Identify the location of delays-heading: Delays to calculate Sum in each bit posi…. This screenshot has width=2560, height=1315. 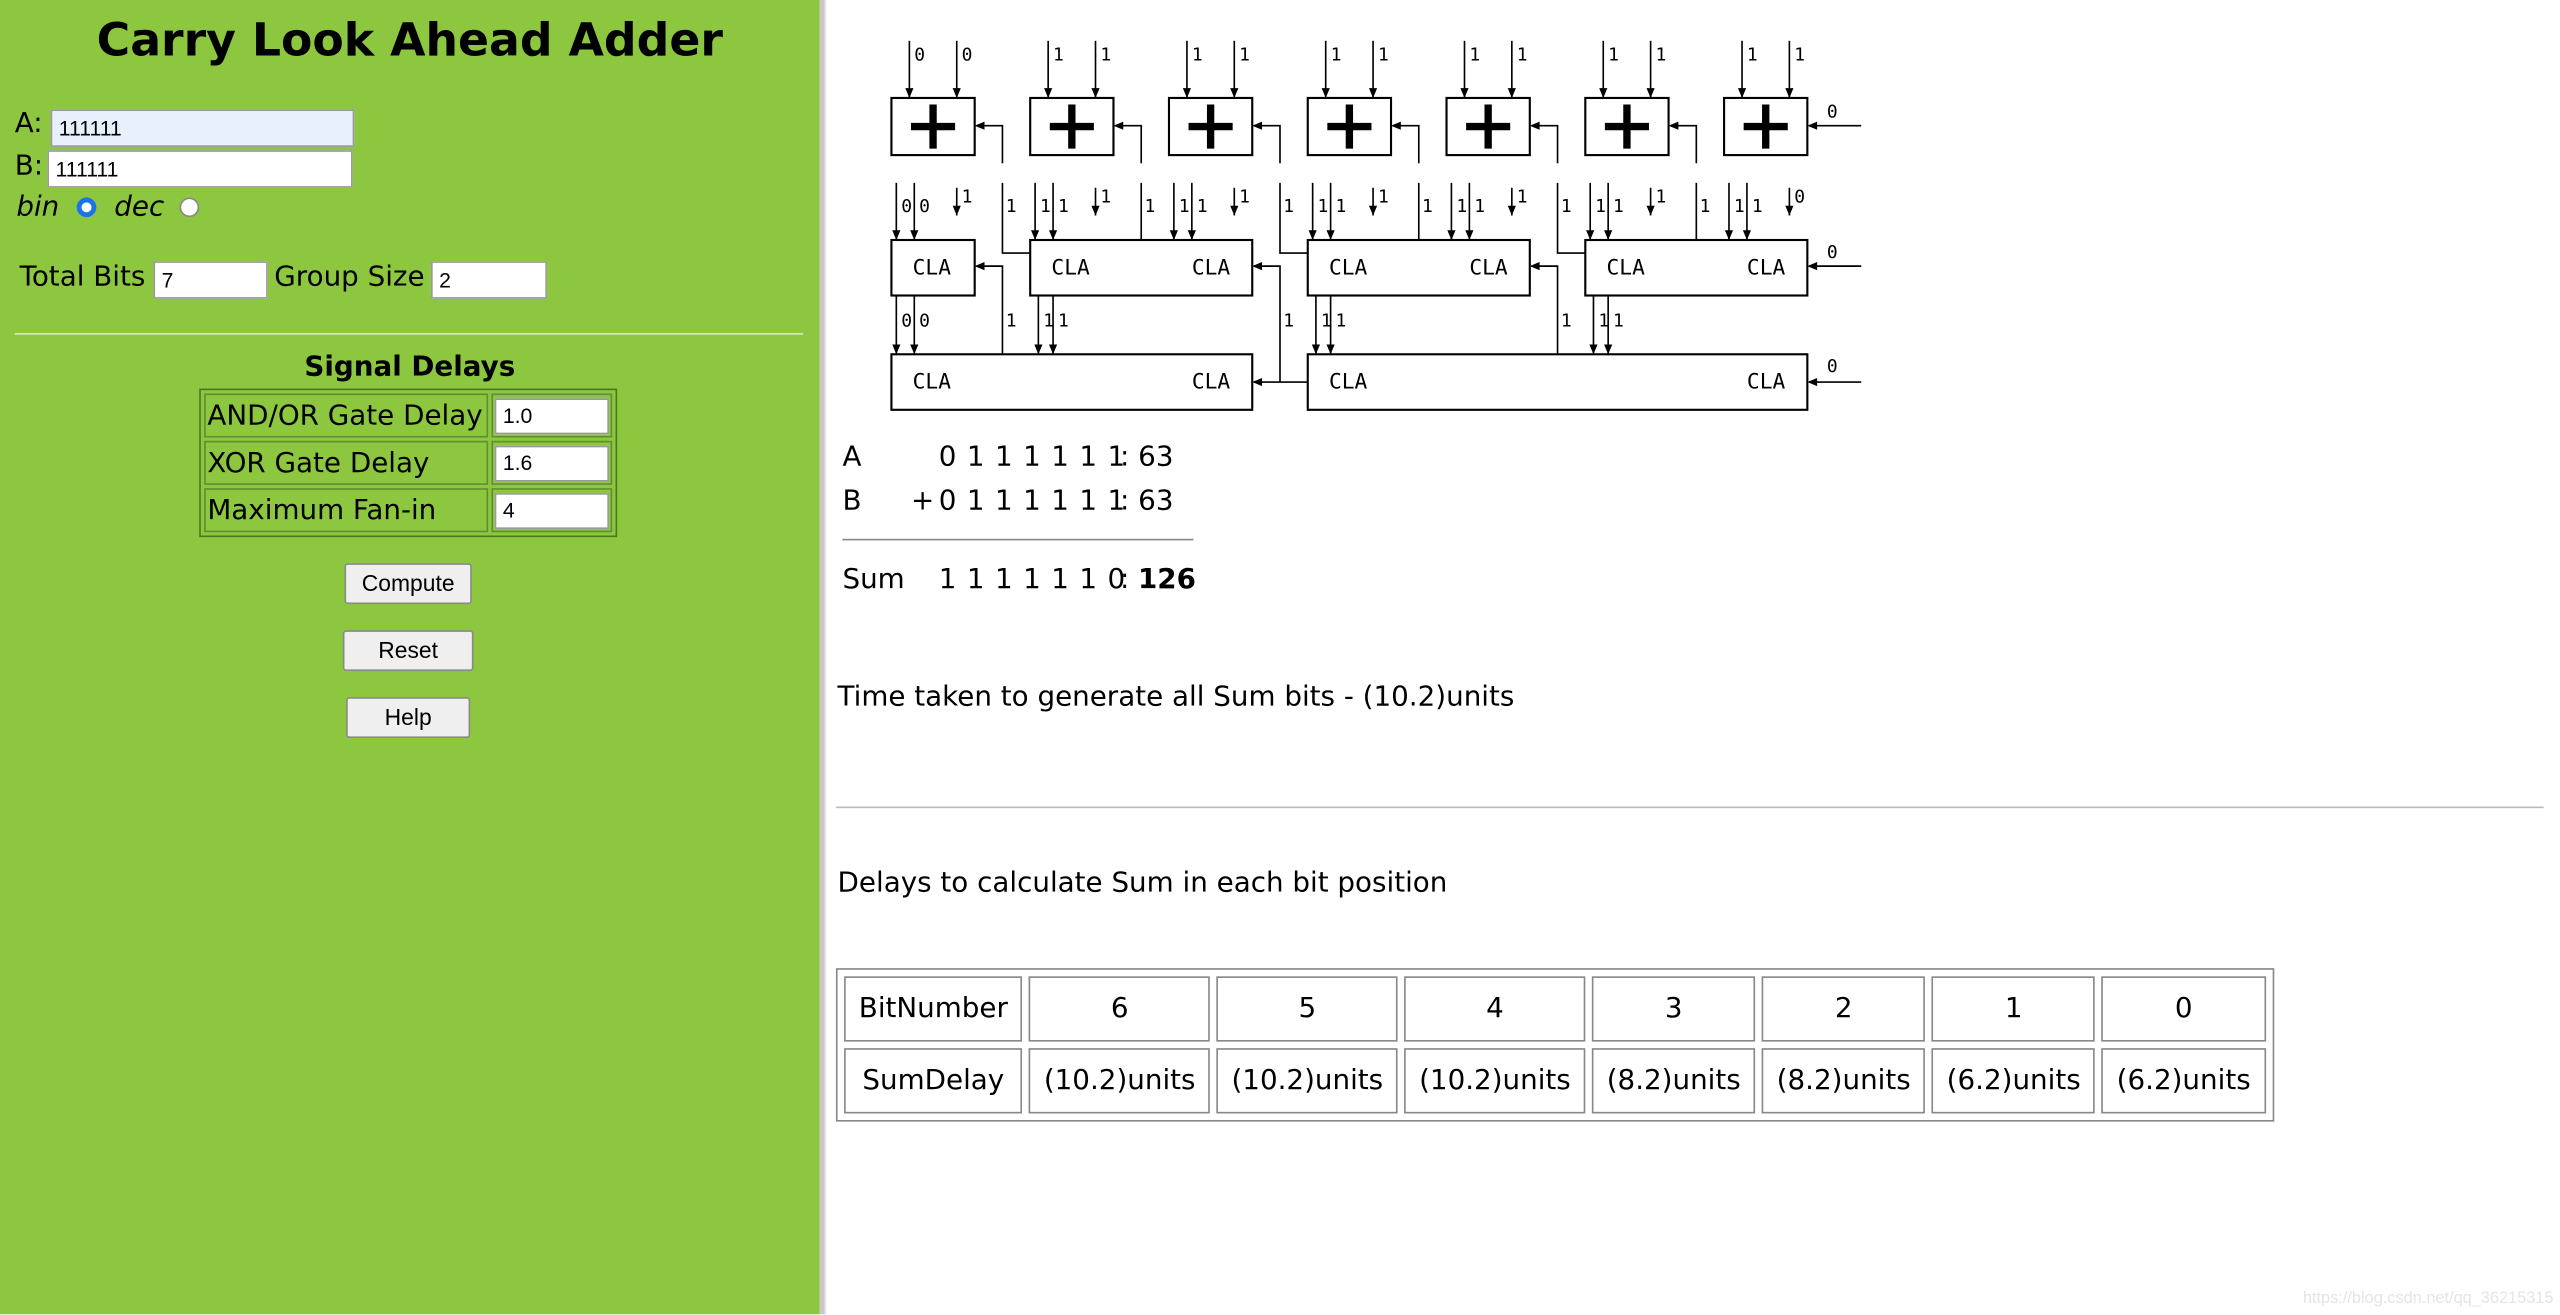
(1142, 883).